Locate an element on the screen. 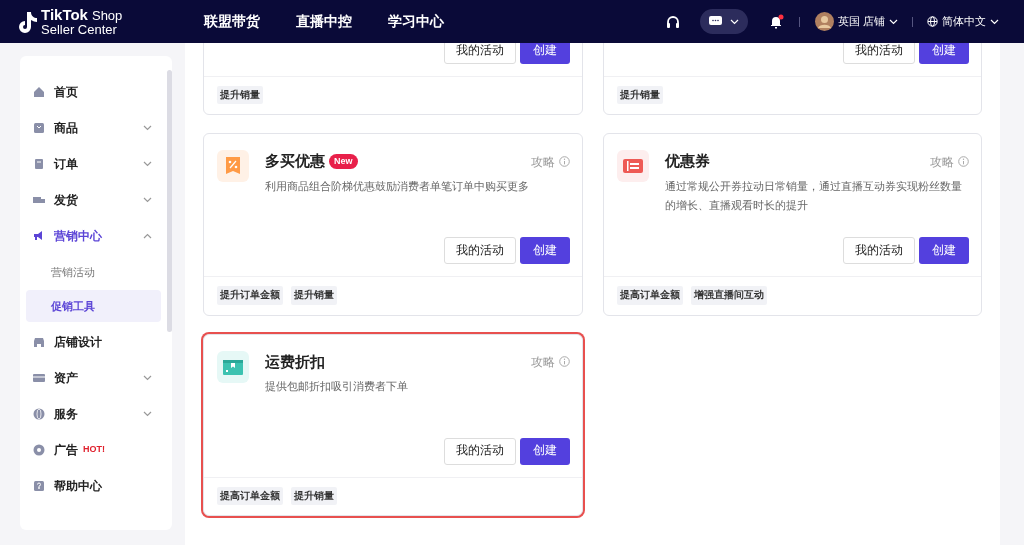 This screenshot has height=545, width=1024. hot-label: HOT! is located at coordinates (94, 450).